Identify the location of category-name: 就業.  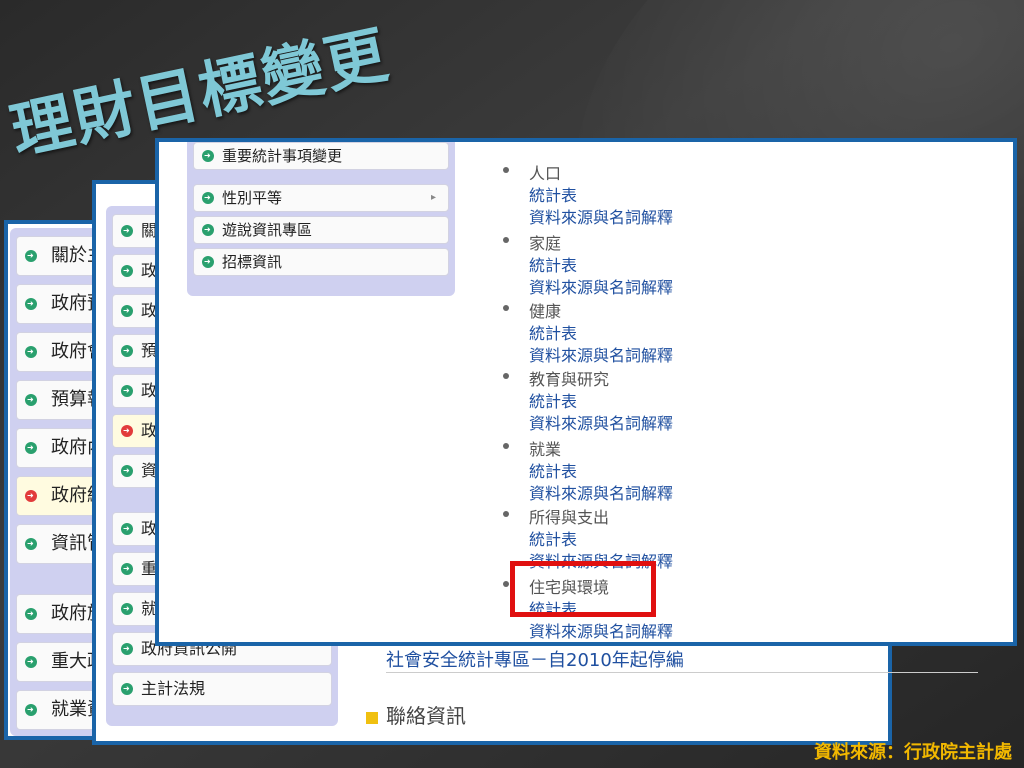
(545, 449).